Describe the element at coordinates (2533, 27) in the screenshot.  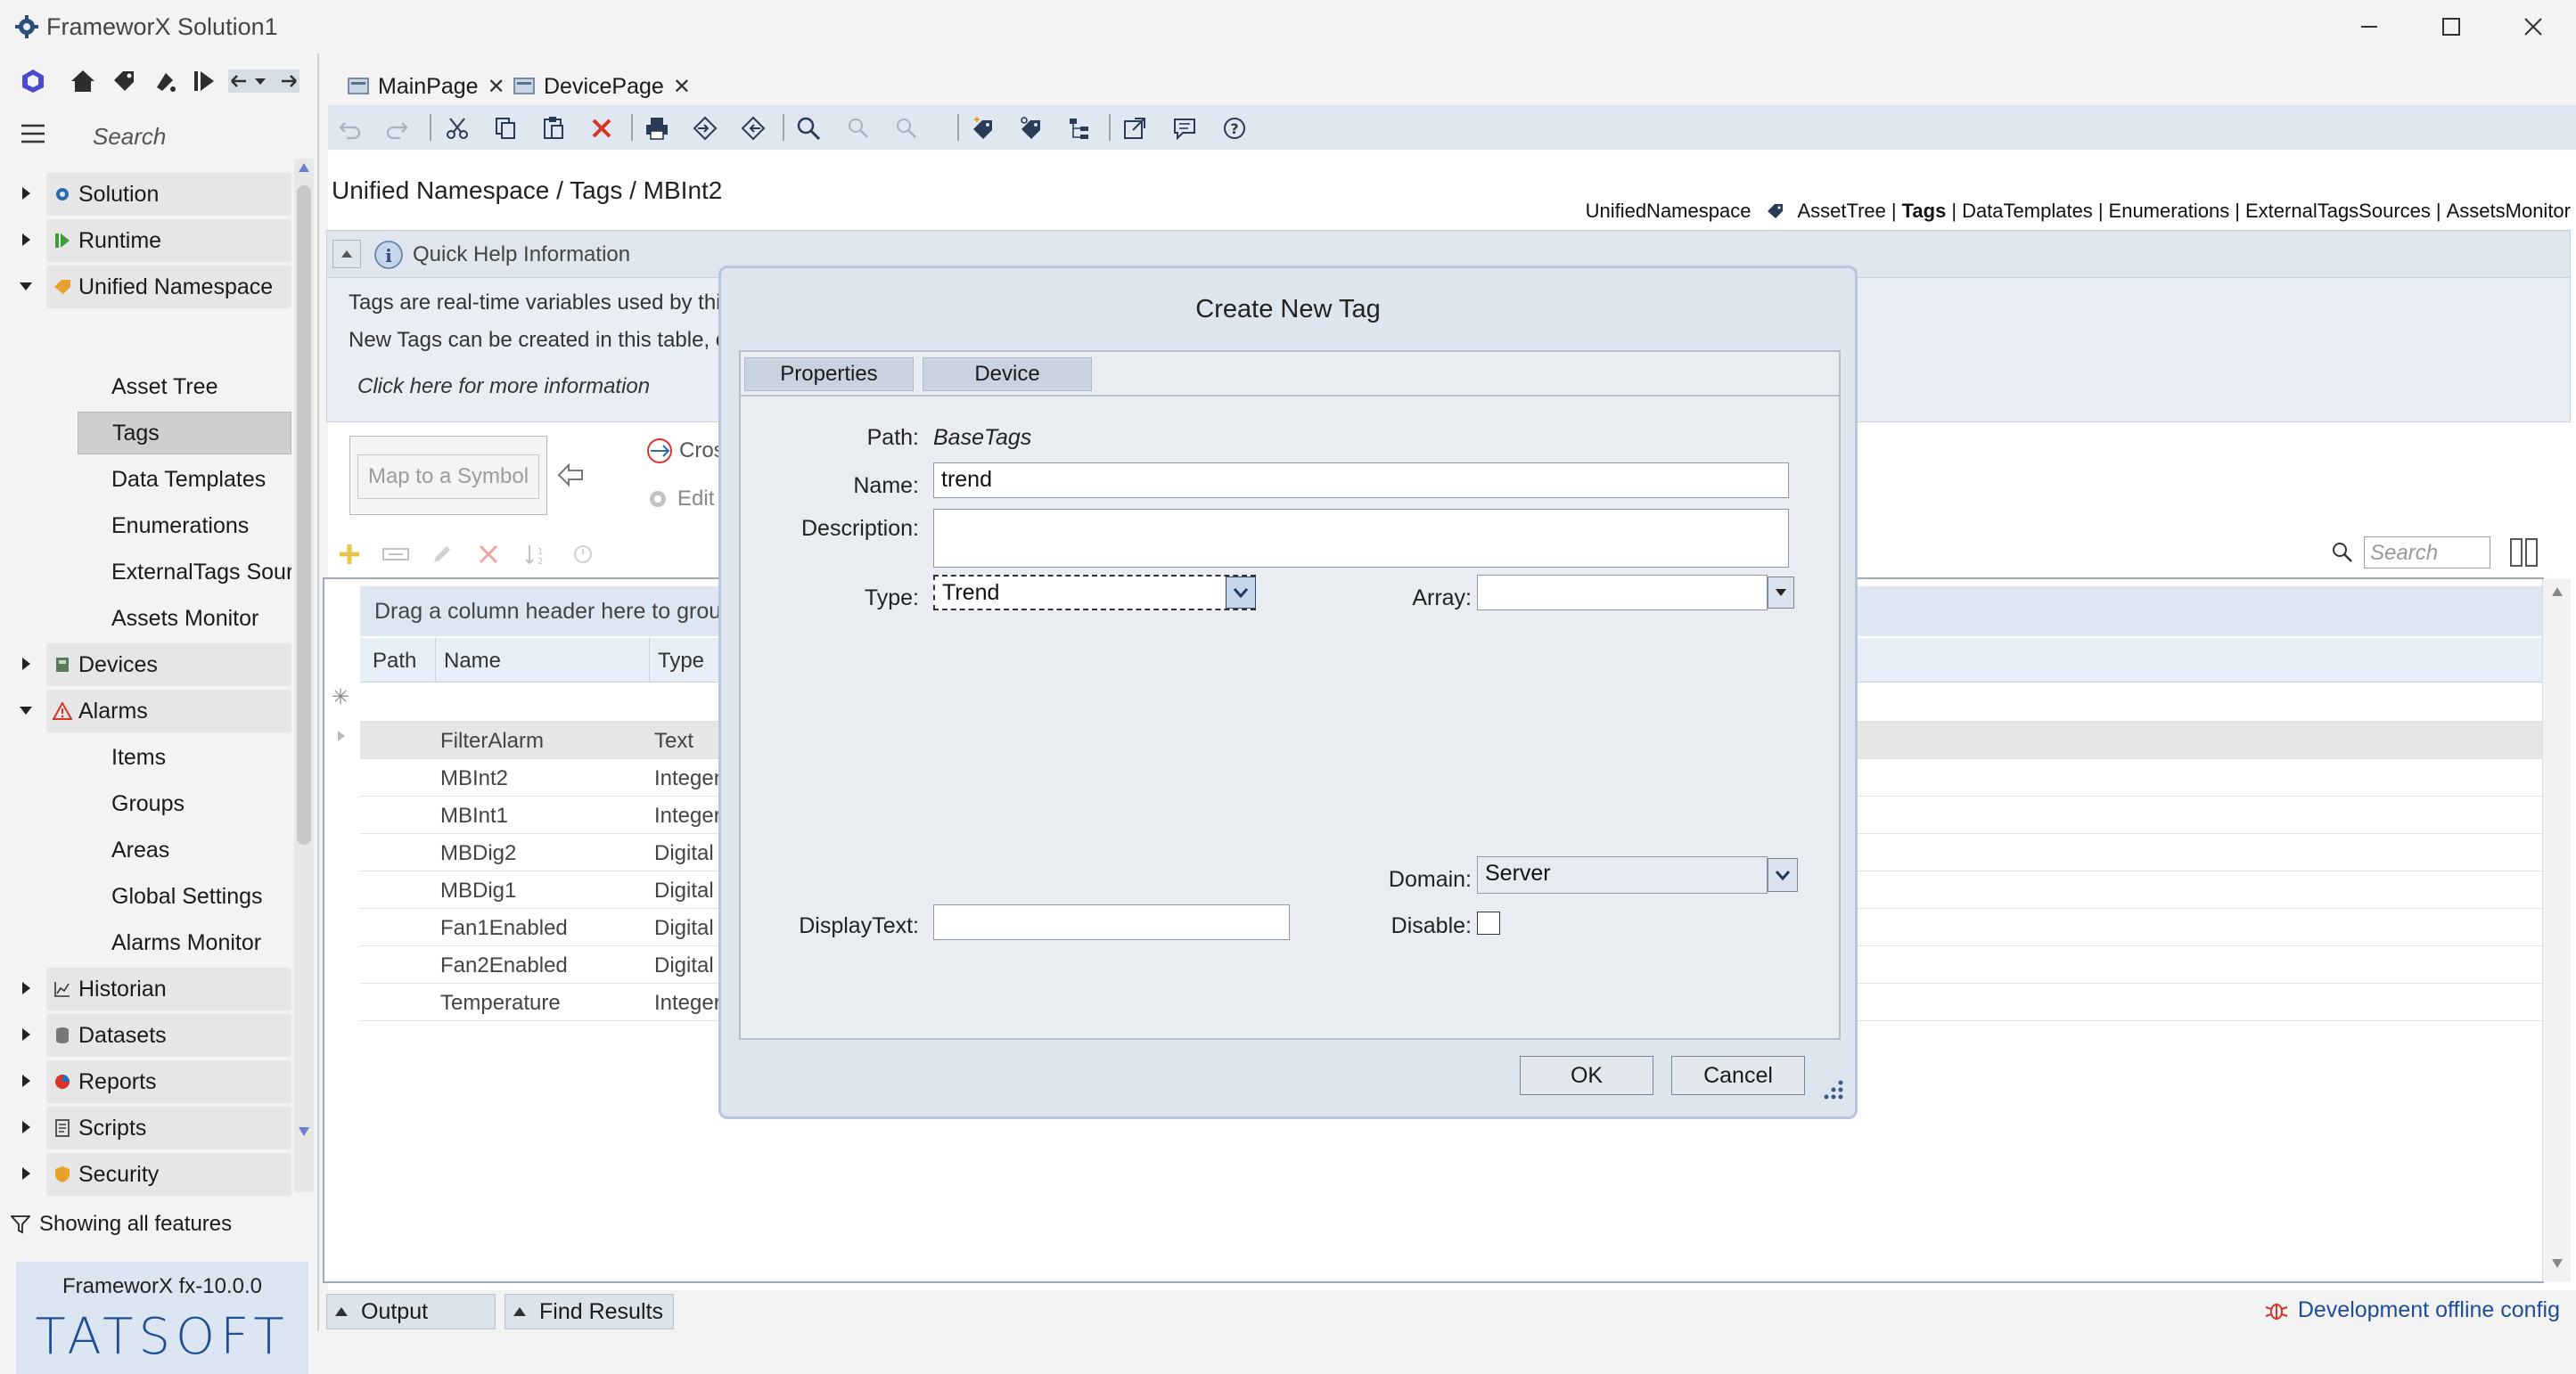
I see `close-window-button` at that location.